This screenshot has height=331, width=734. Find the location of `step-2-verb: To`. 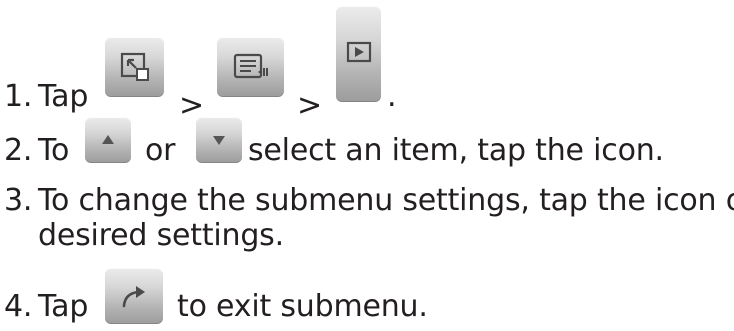

step-2-verb: To is located at coordinates (54, 150).